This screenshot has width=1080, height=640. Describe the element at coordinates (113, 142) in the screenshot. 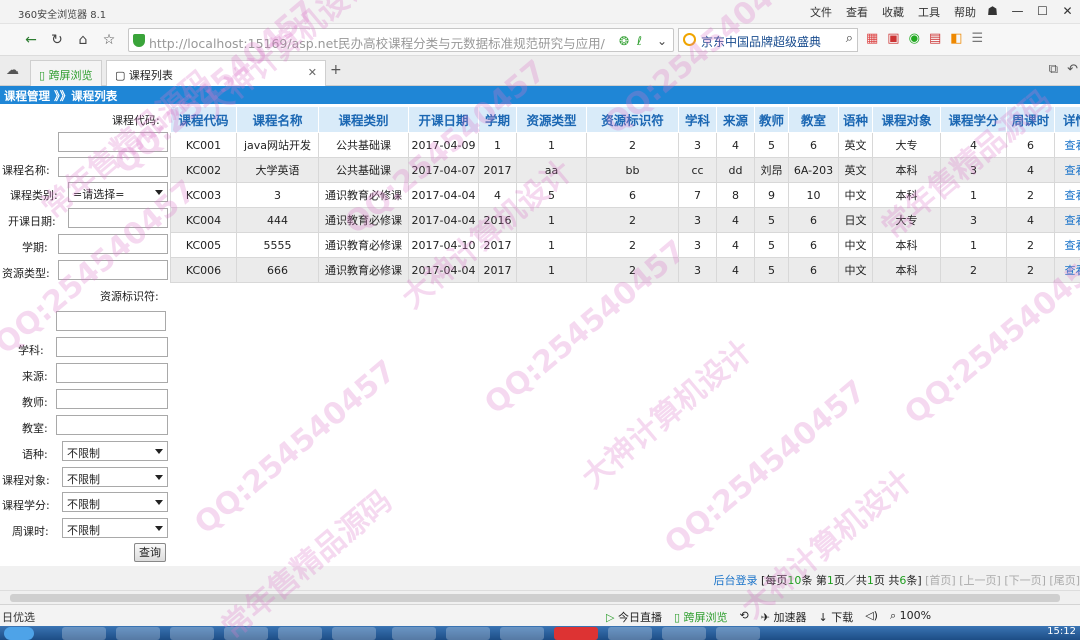

I see `course-code-input` at that location.